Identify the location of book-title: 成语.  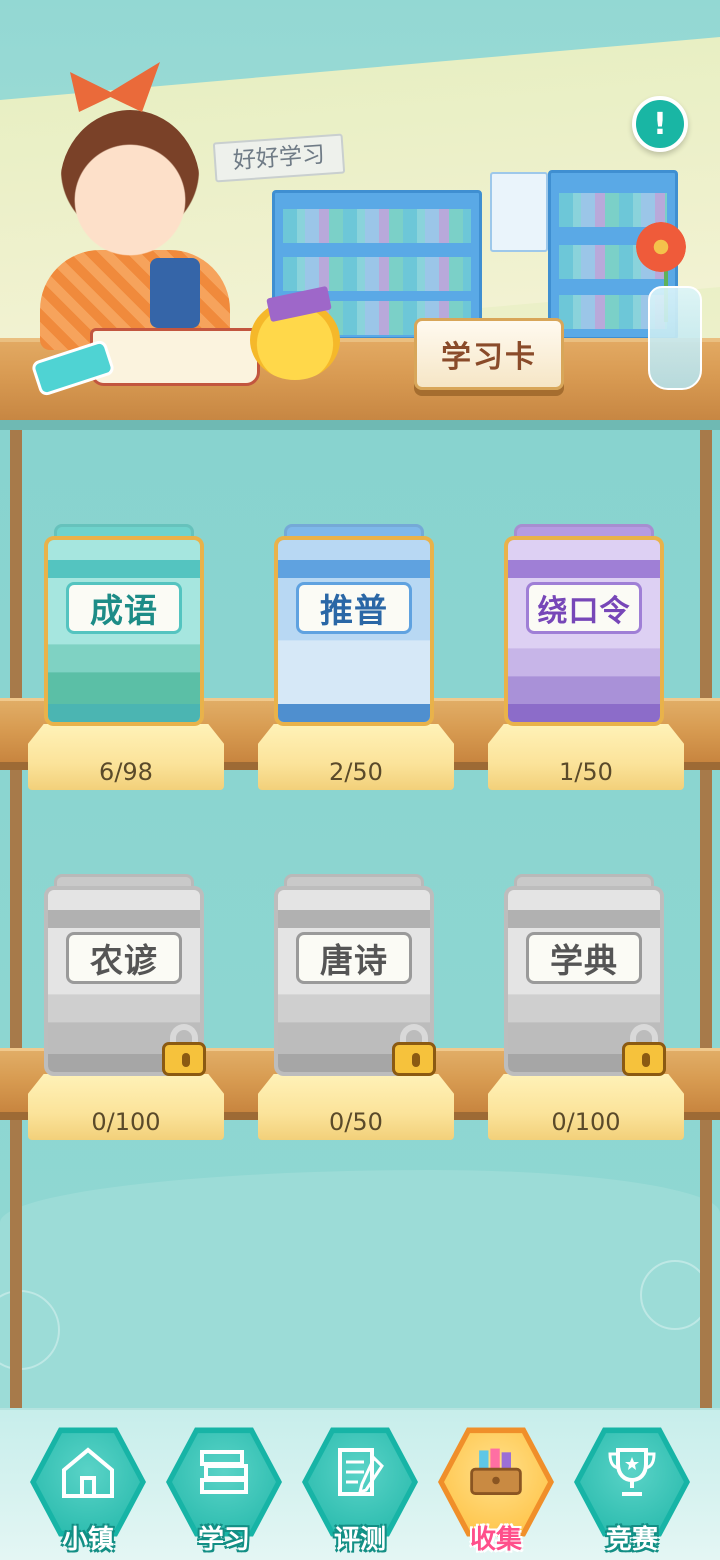
(124, 608).